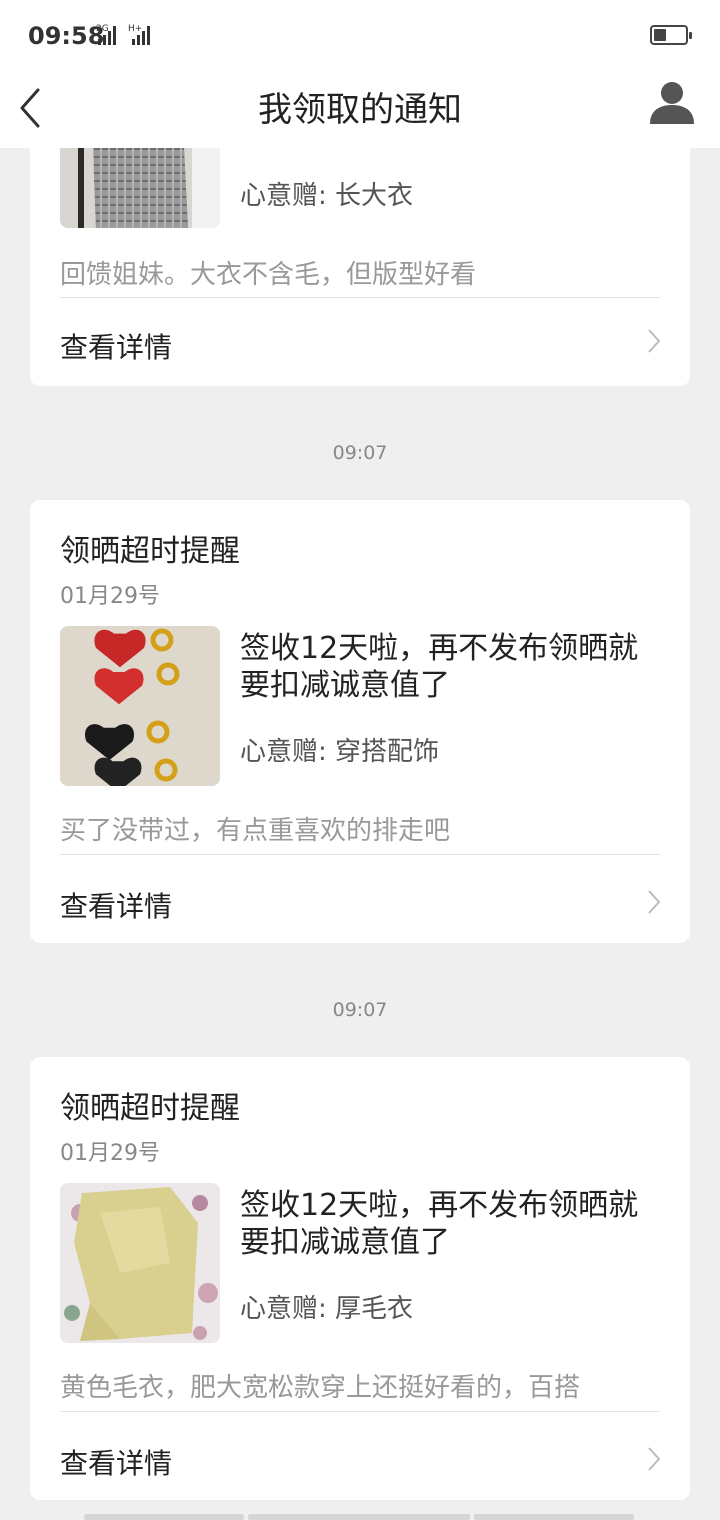 The image size is (720, 1520). Describe the element at coordinates (360, 36) in the screenshot. I see `status-bar: 09:58 2G H+` at that location.